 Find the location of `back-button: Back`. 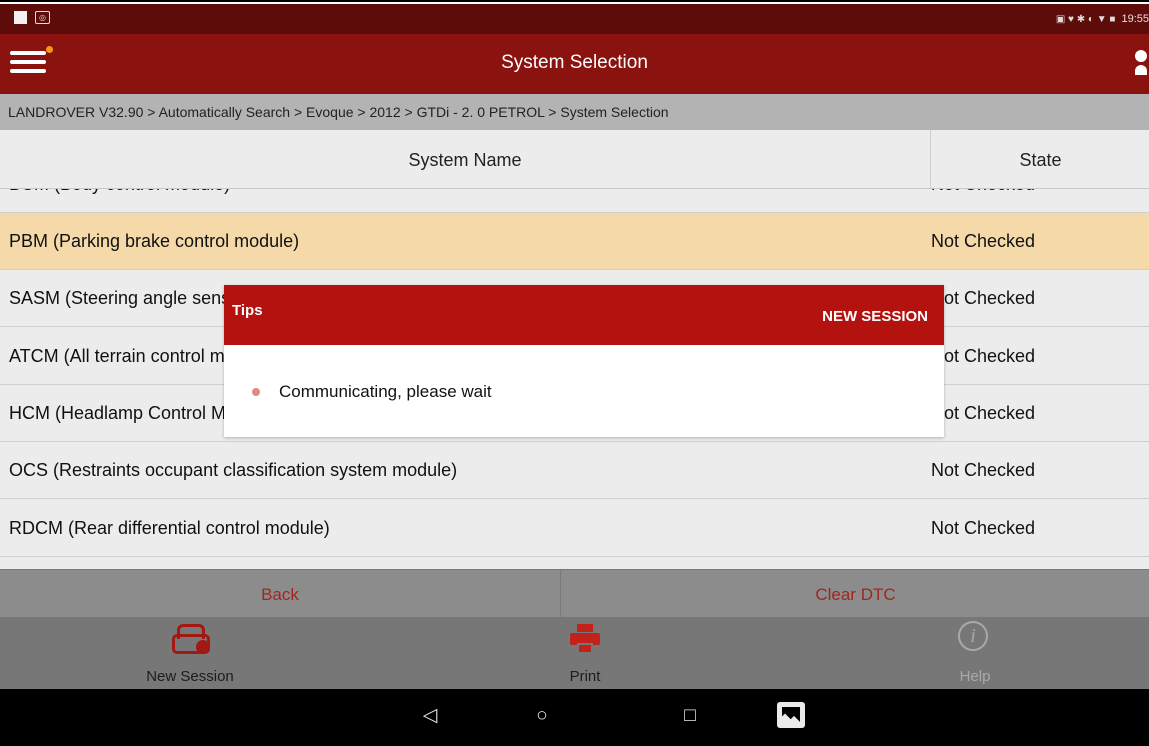

back-button: Back is located at coordinates (280, 594).